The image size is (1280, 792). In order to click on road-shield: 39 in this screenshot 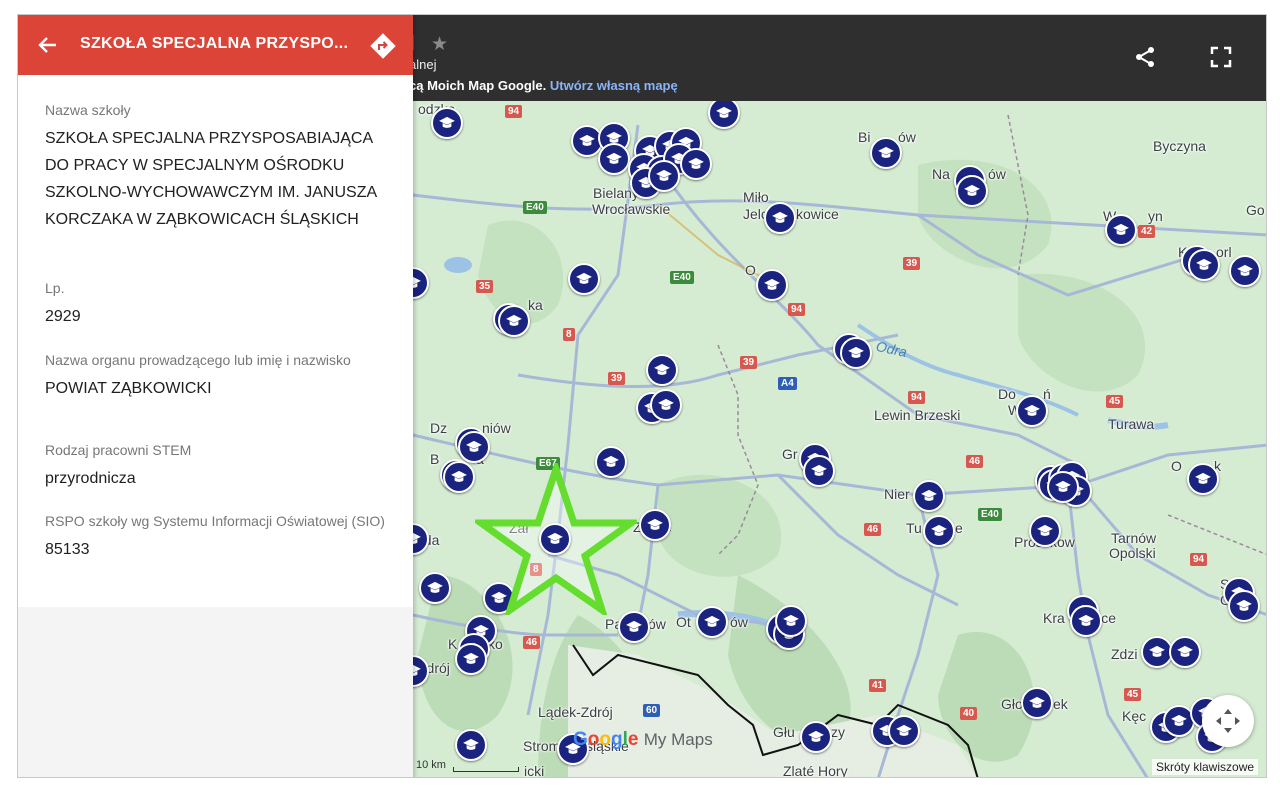, I will do `click(617, 378)`.